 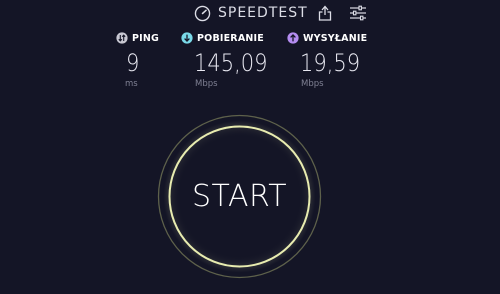 What do you see at coordinates (231, 63) in the screenshot?
I see `download-value: 145,09` at bounding box center [231, 63].